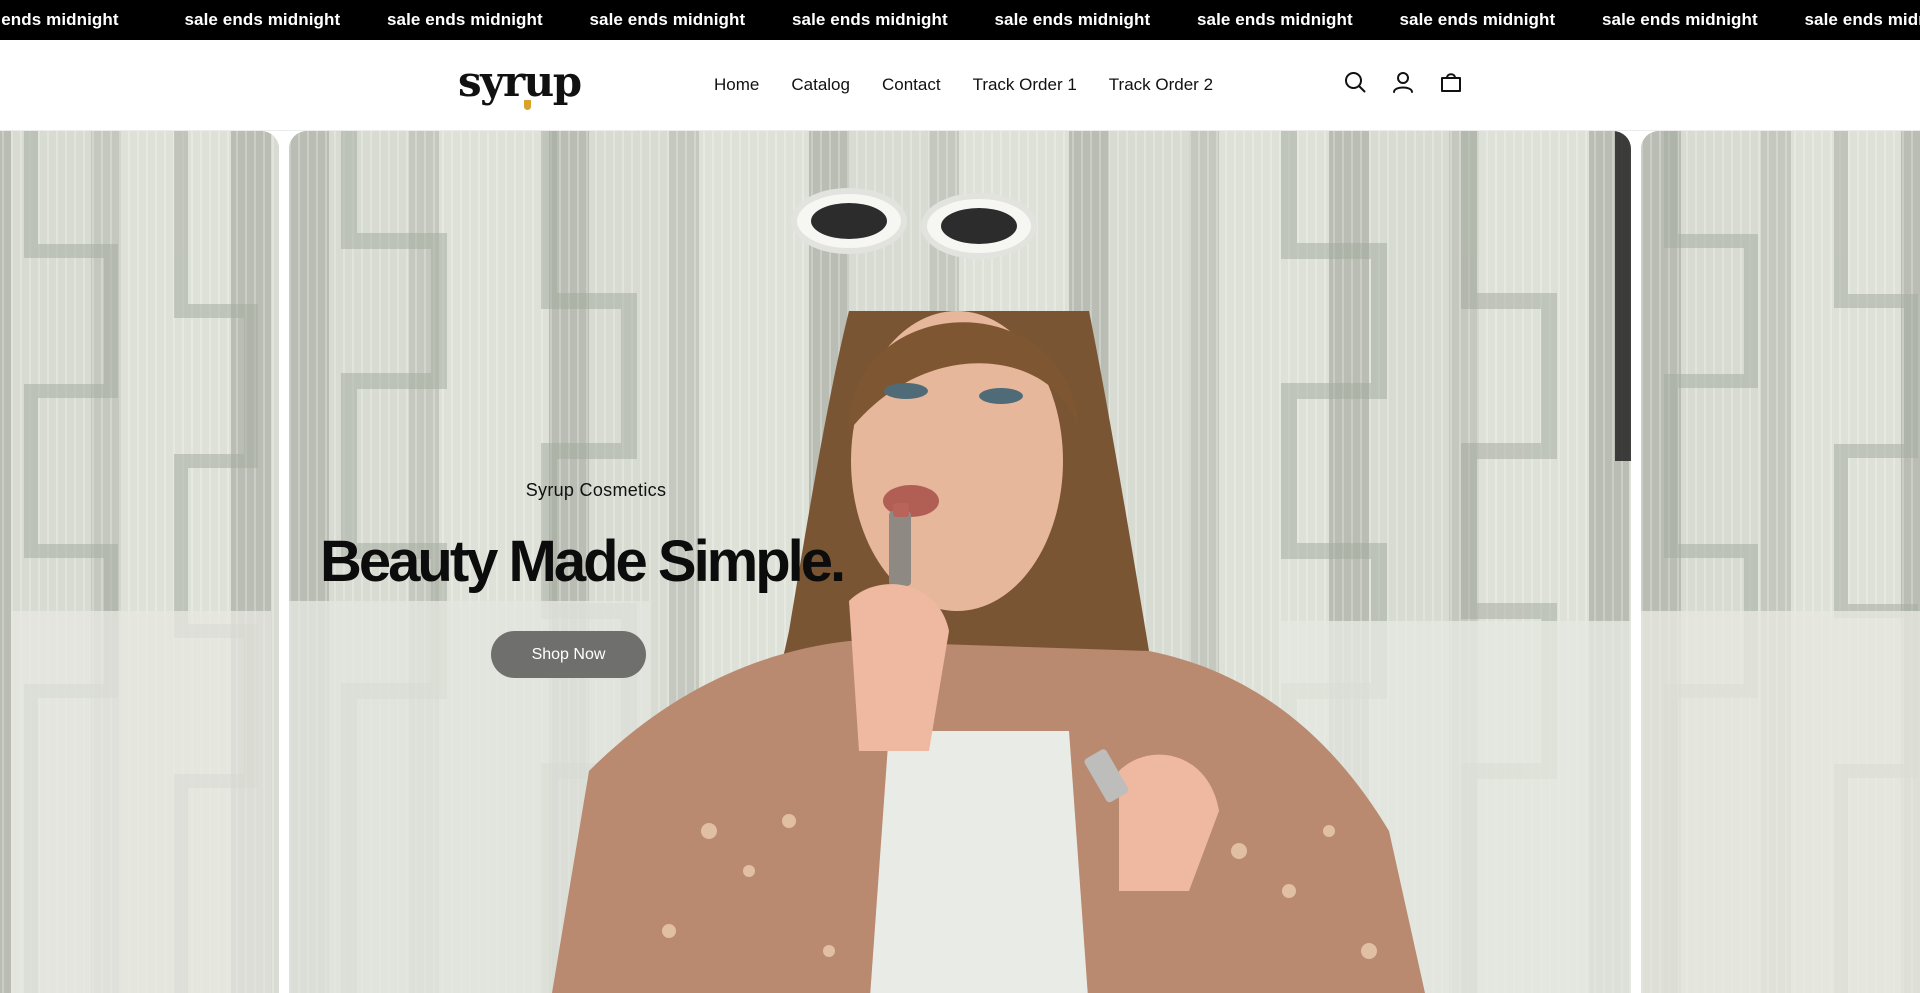 The height and width of the screenshot is (993, 1920). I want to click on nav-link-catalog: Catalog, so click(820, 85).